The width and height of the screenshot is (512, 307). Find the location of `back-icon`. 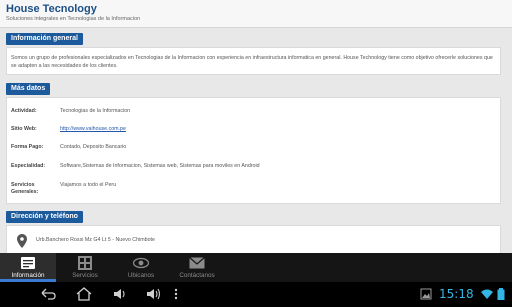

back-icon is located at coordinates (48, 294).